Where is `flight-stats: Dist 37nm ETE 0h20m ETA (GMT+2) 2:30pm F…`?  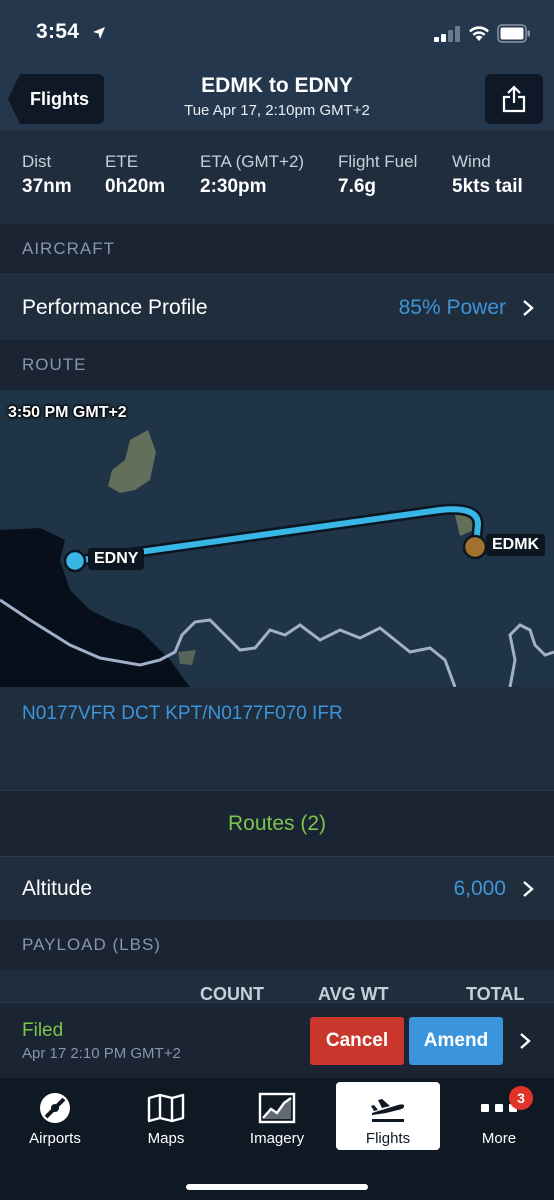
flight-stats: Dist 37nm ETE 0h20m ETA (GMT+2) 2:30pm F… is located at coordinates (277, 177).